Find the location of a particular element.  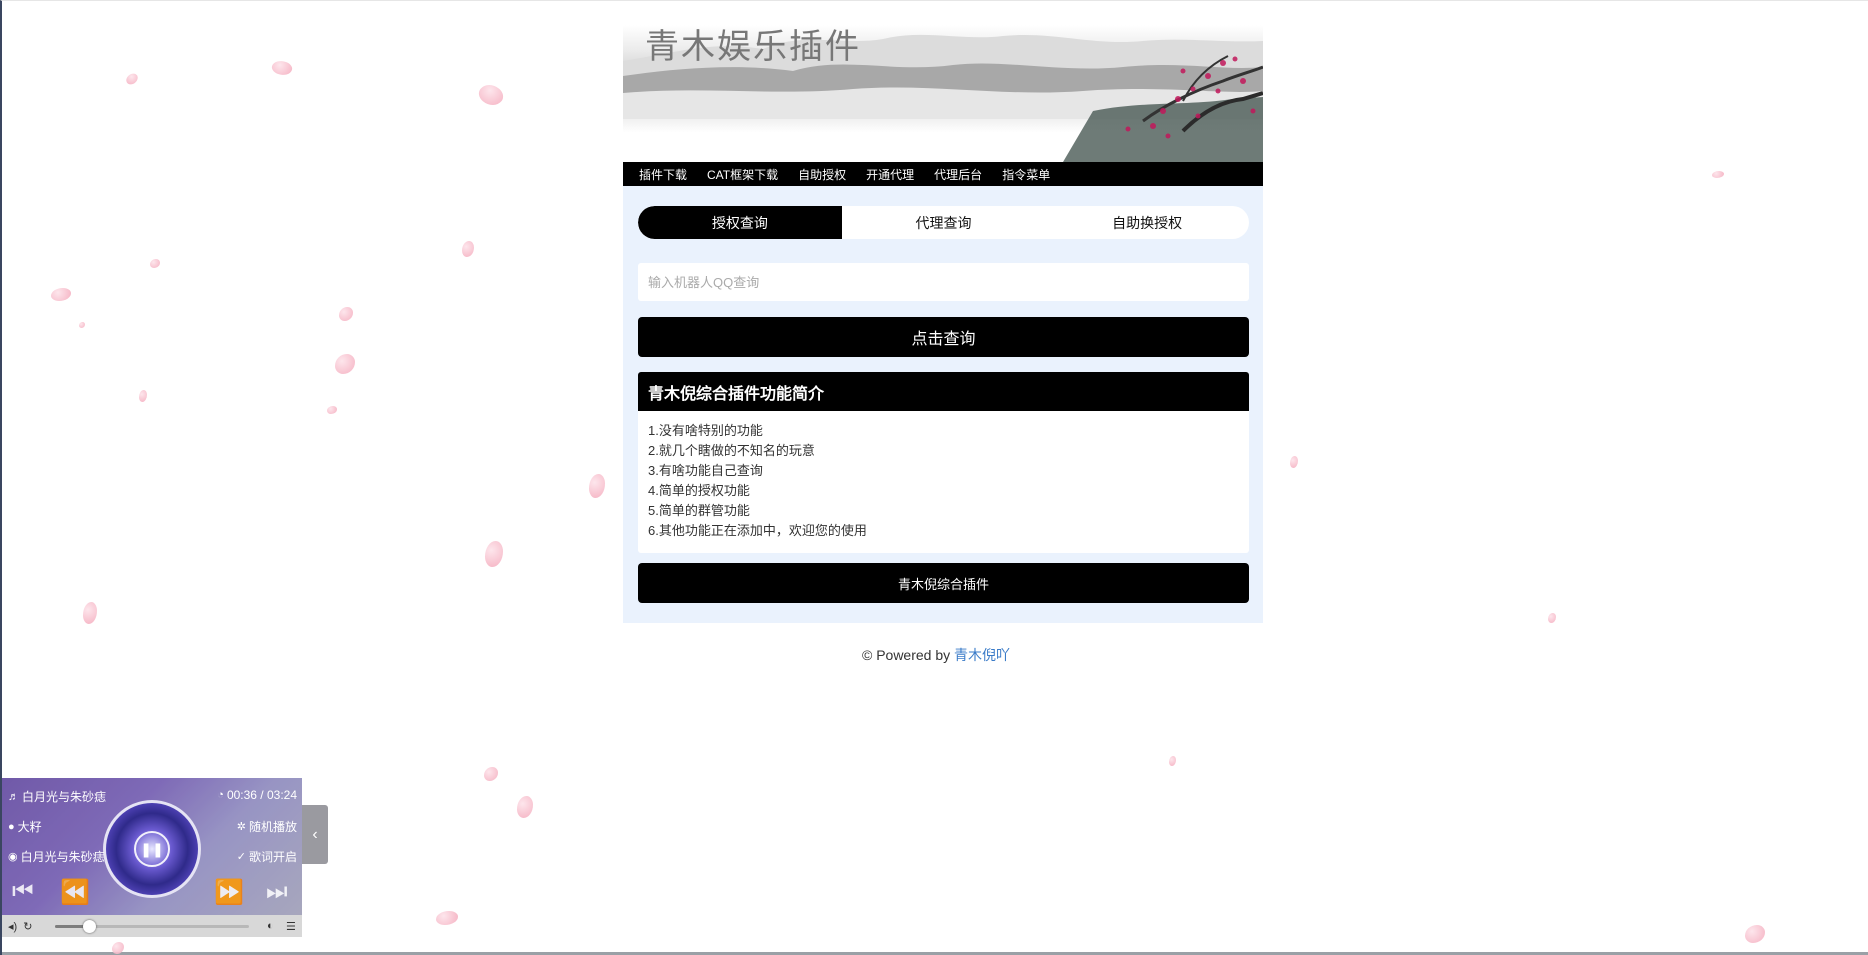

chevron-left-icon: ‹ is located at coordinates (315, 834).